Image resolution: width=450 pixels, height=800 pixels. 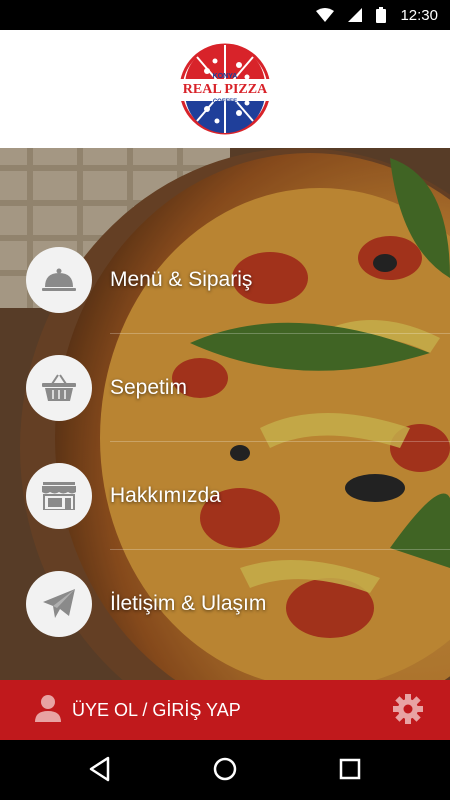 I want to click on navigation-bar, so click(x=225, y=770).